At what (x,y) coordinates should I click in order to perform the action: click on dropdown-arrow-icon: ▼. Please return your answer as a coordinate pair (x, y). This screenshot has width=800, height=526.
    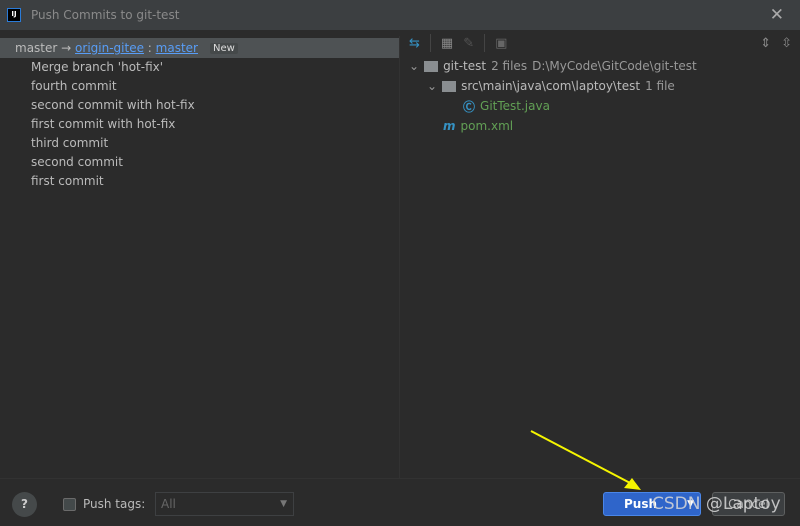
    Looking at the image, I should click on (690, 504).